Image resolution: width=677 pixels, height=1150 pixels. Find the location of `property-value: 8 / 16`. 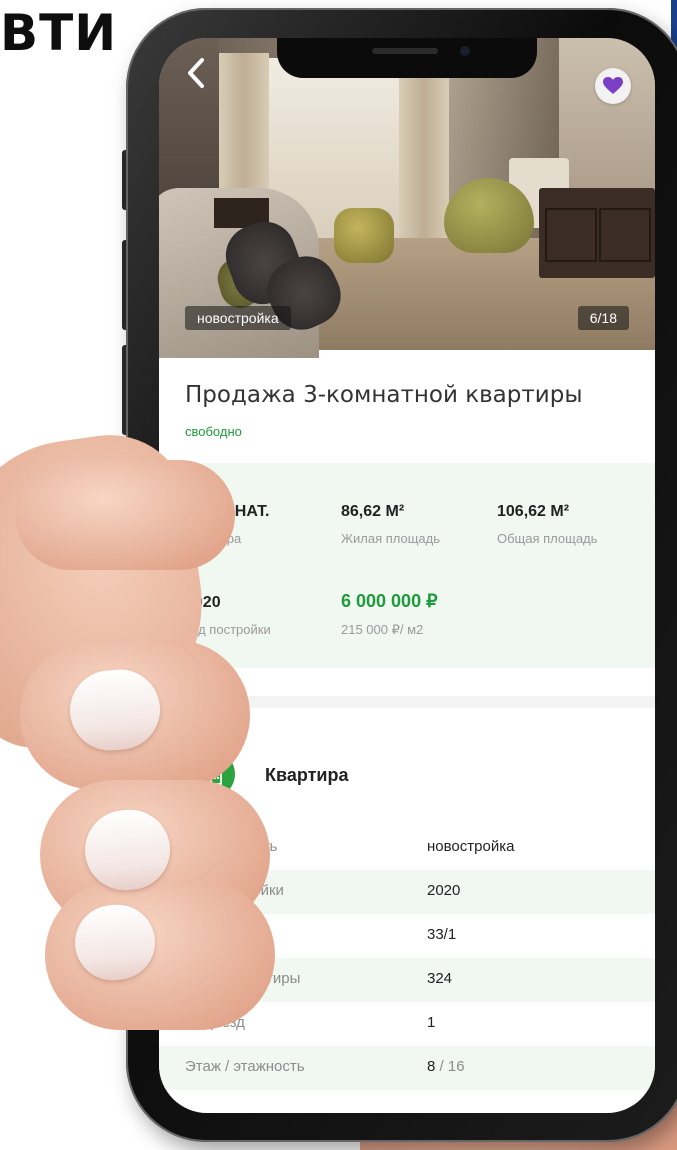

property-value: 8 / 16 is located at coordinates (446, 1066).